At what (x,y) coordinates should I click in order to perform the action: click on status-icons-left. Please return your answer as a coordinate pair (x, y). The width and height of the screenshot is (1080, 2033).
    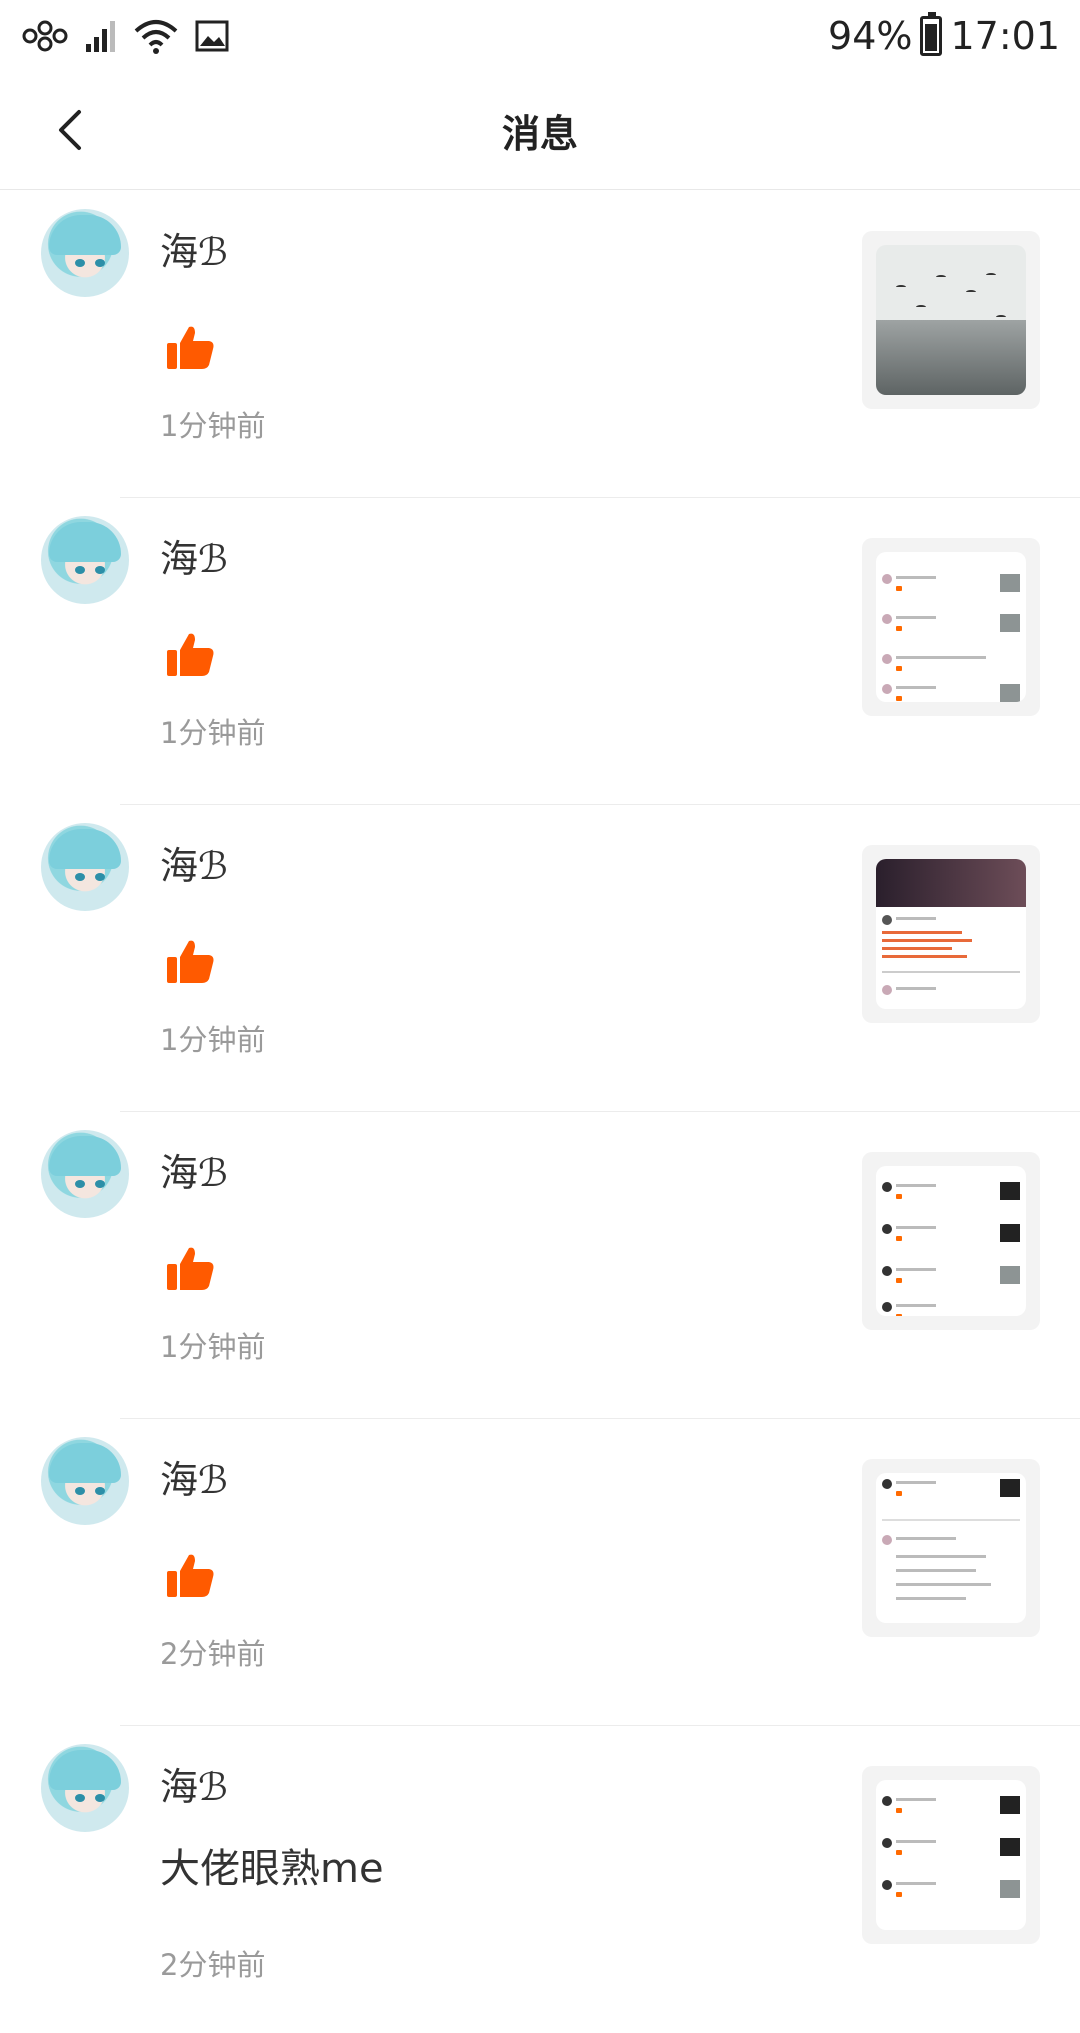
    Looking at the image, I should click on (125, 36).